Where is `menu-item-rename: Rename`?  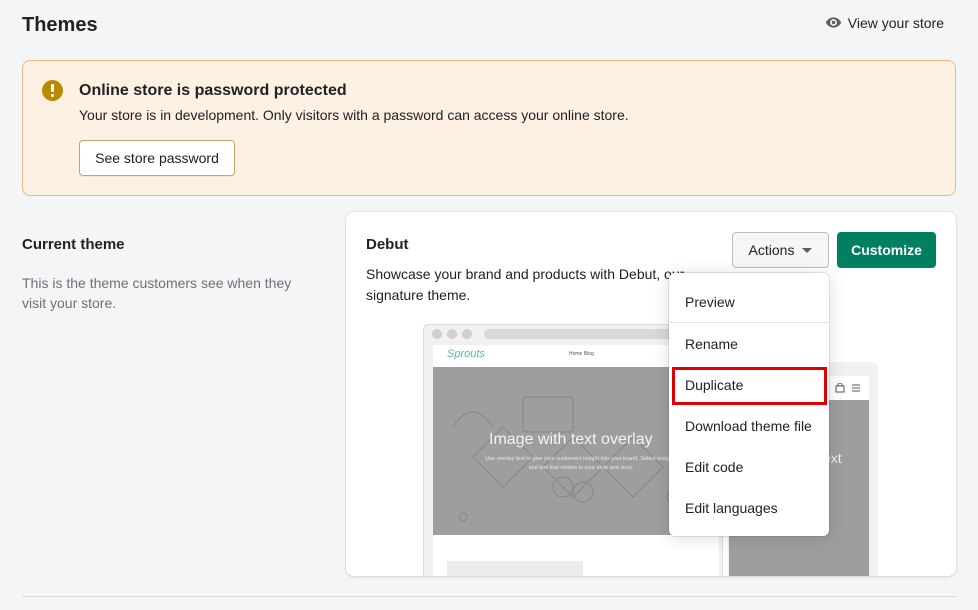
menu-item-rename: Rename is located at coordinates (749, 344).